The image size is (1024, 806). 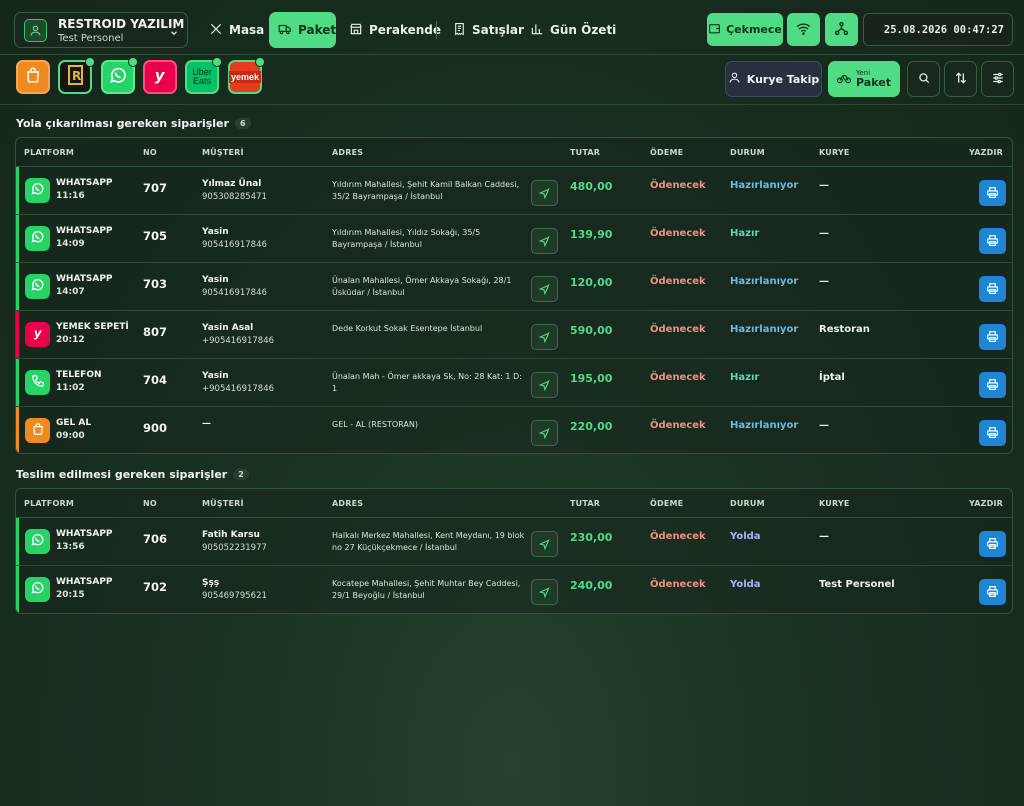 I want to click on platform-yemeksepeti: y, so click(x=160, y=77).